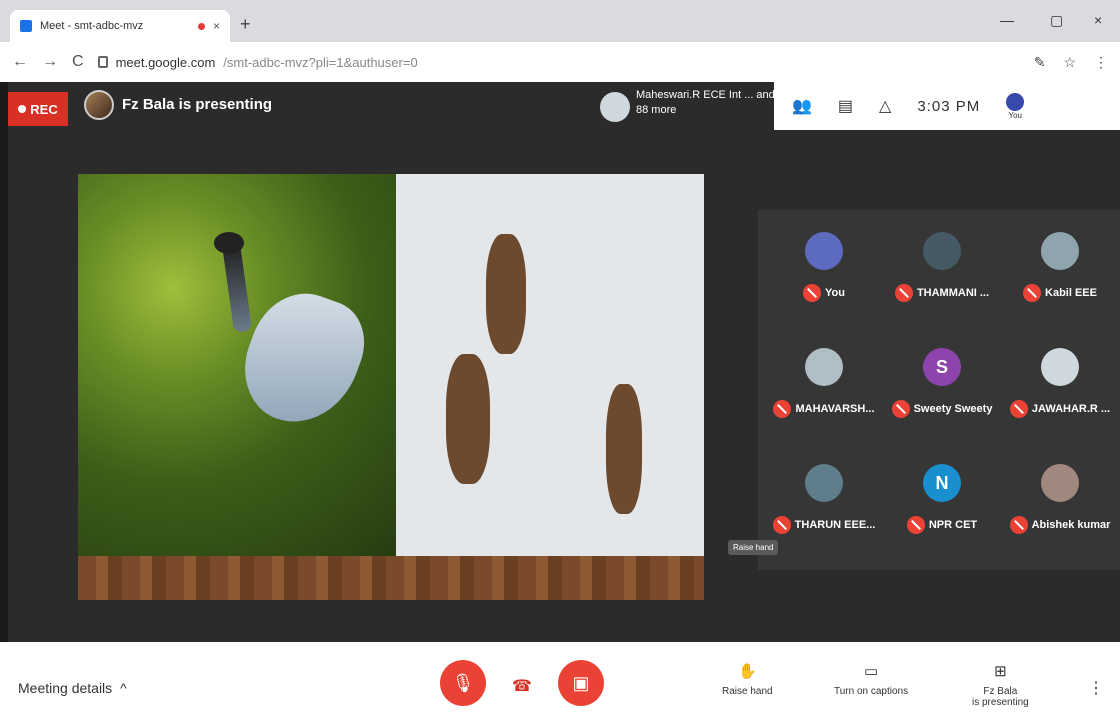 This screenshot has width=1120, height=727. Describe the element at coordinates (953, 409) in the screenshot. I see `participant-name: Sweety Sweety` at that location.